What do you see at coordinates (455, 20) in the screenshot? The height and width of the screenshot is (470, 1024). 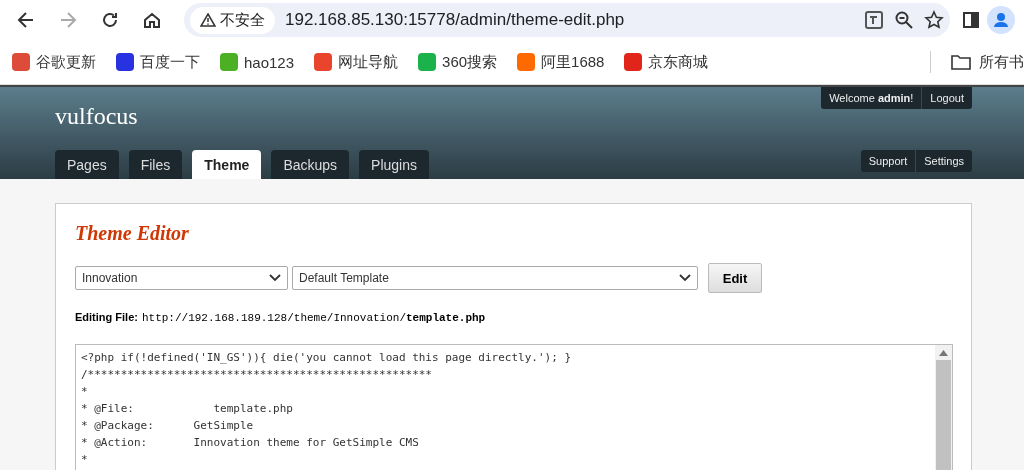 I see `url-text: 192.168.85.130:15778/admin/theme-edit.php` at bounding box center [455, 20].